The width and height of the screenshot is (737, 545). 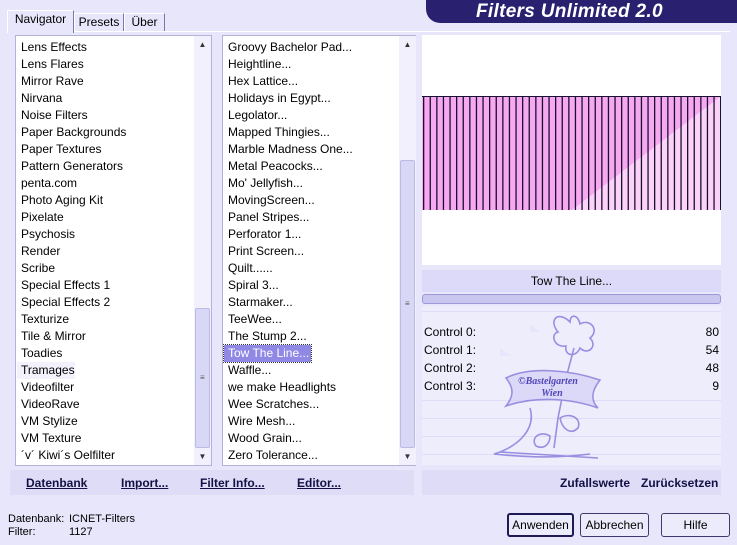 I want to click on filter-progress-bar, so click(x=571, y=299).